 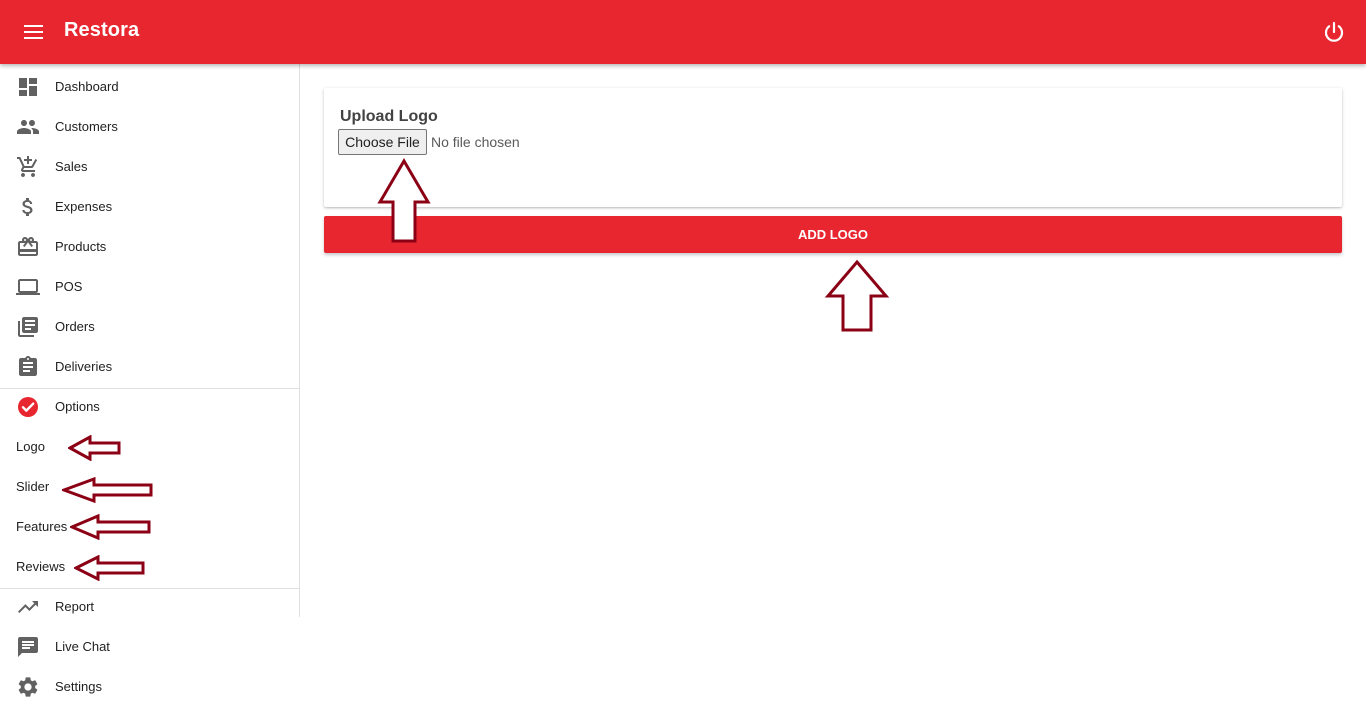 I want to click on library-books-icon, so click(x=28, y=327).